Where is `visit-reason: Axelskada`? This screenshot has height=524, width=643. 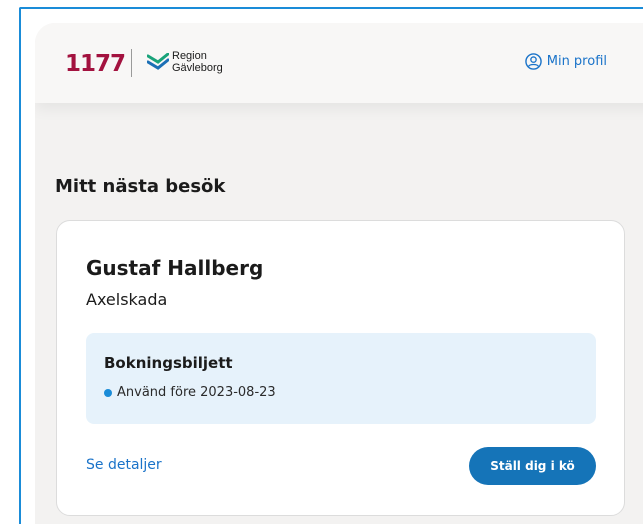
visit-reason: Axelskada is located at coordinates (127, 299).